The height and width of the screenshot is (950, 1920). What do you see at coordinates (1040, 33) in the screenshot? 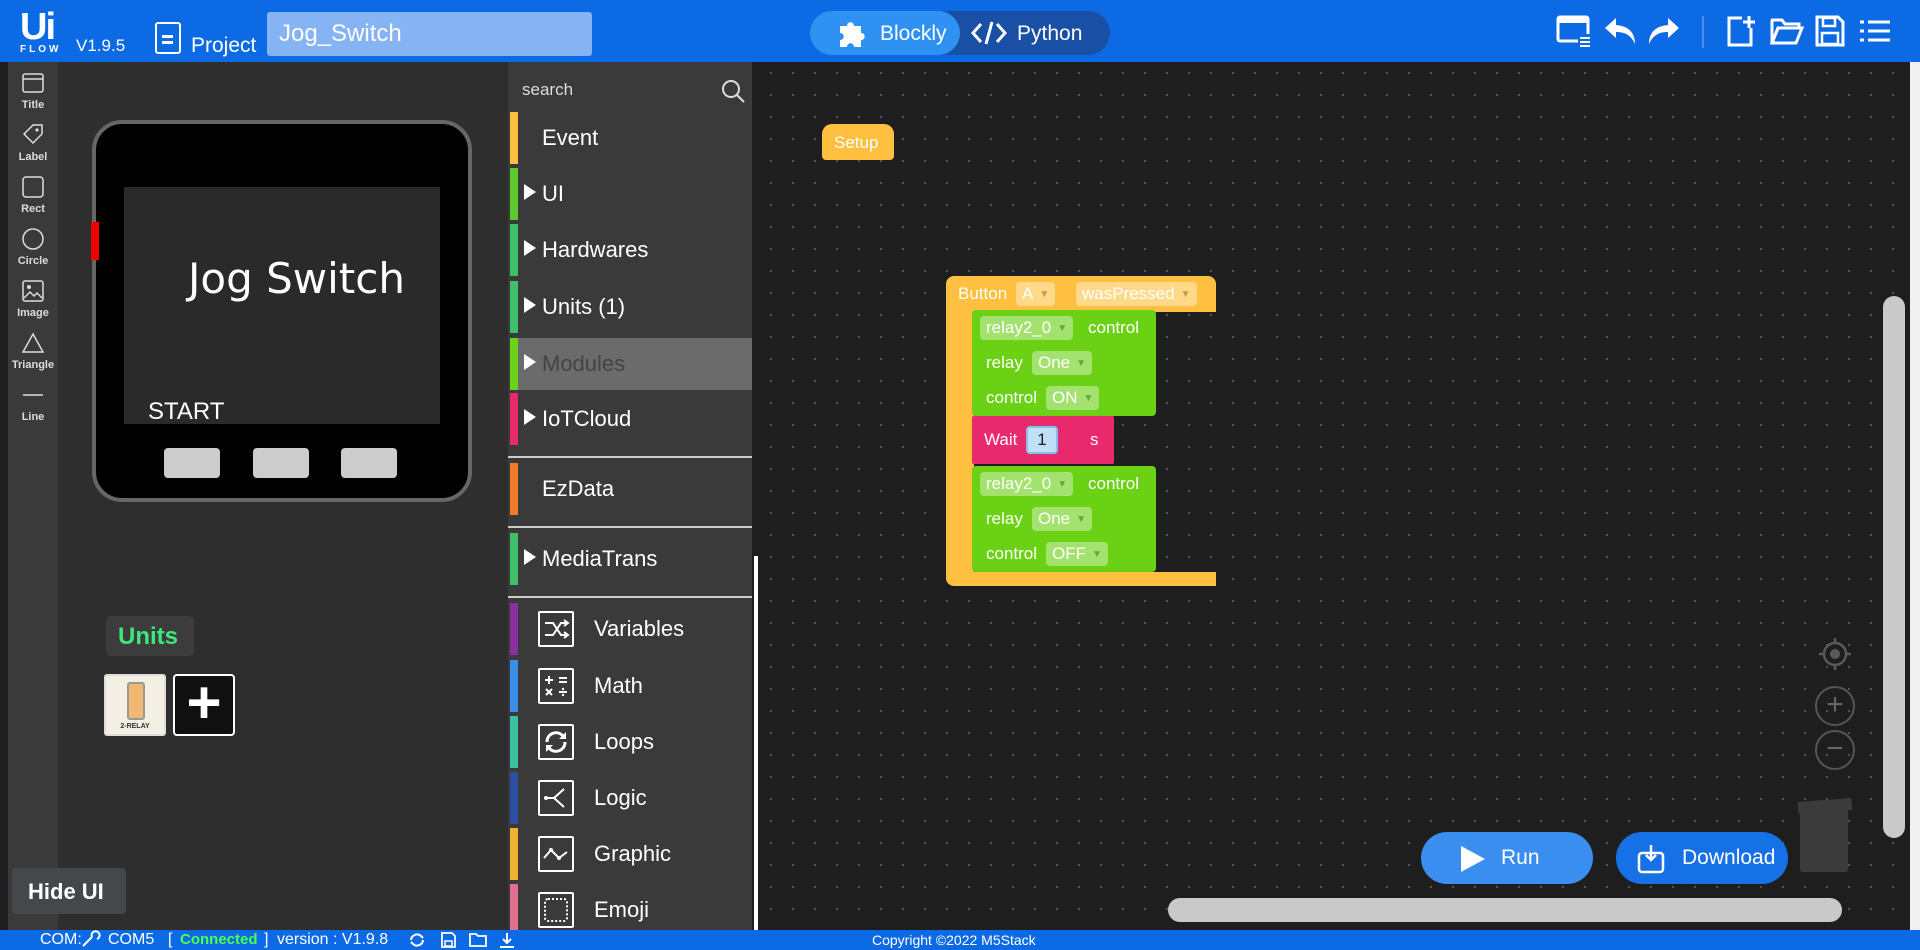
I see `python-mode-button: Python` at bounding box center [1040, 33].